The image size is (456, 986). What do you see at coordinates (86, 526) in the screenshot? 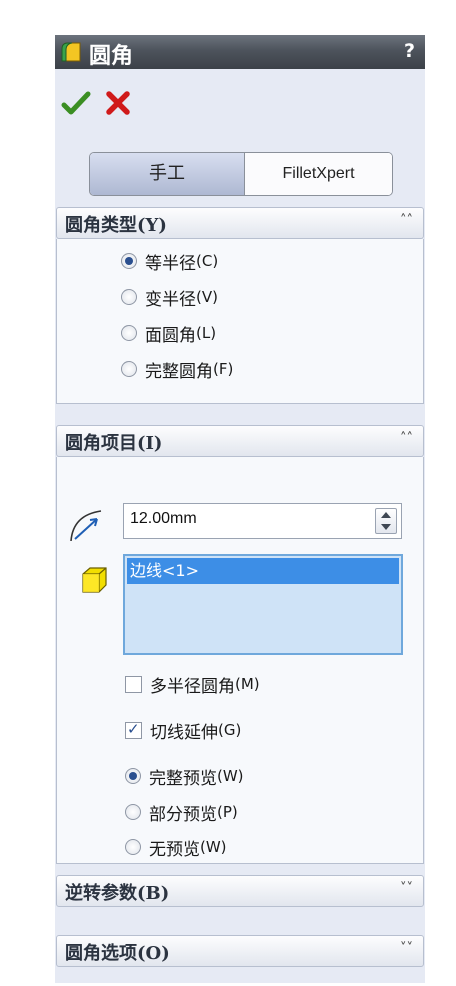
I see `radius-icon` at bounding box center [86, 526].